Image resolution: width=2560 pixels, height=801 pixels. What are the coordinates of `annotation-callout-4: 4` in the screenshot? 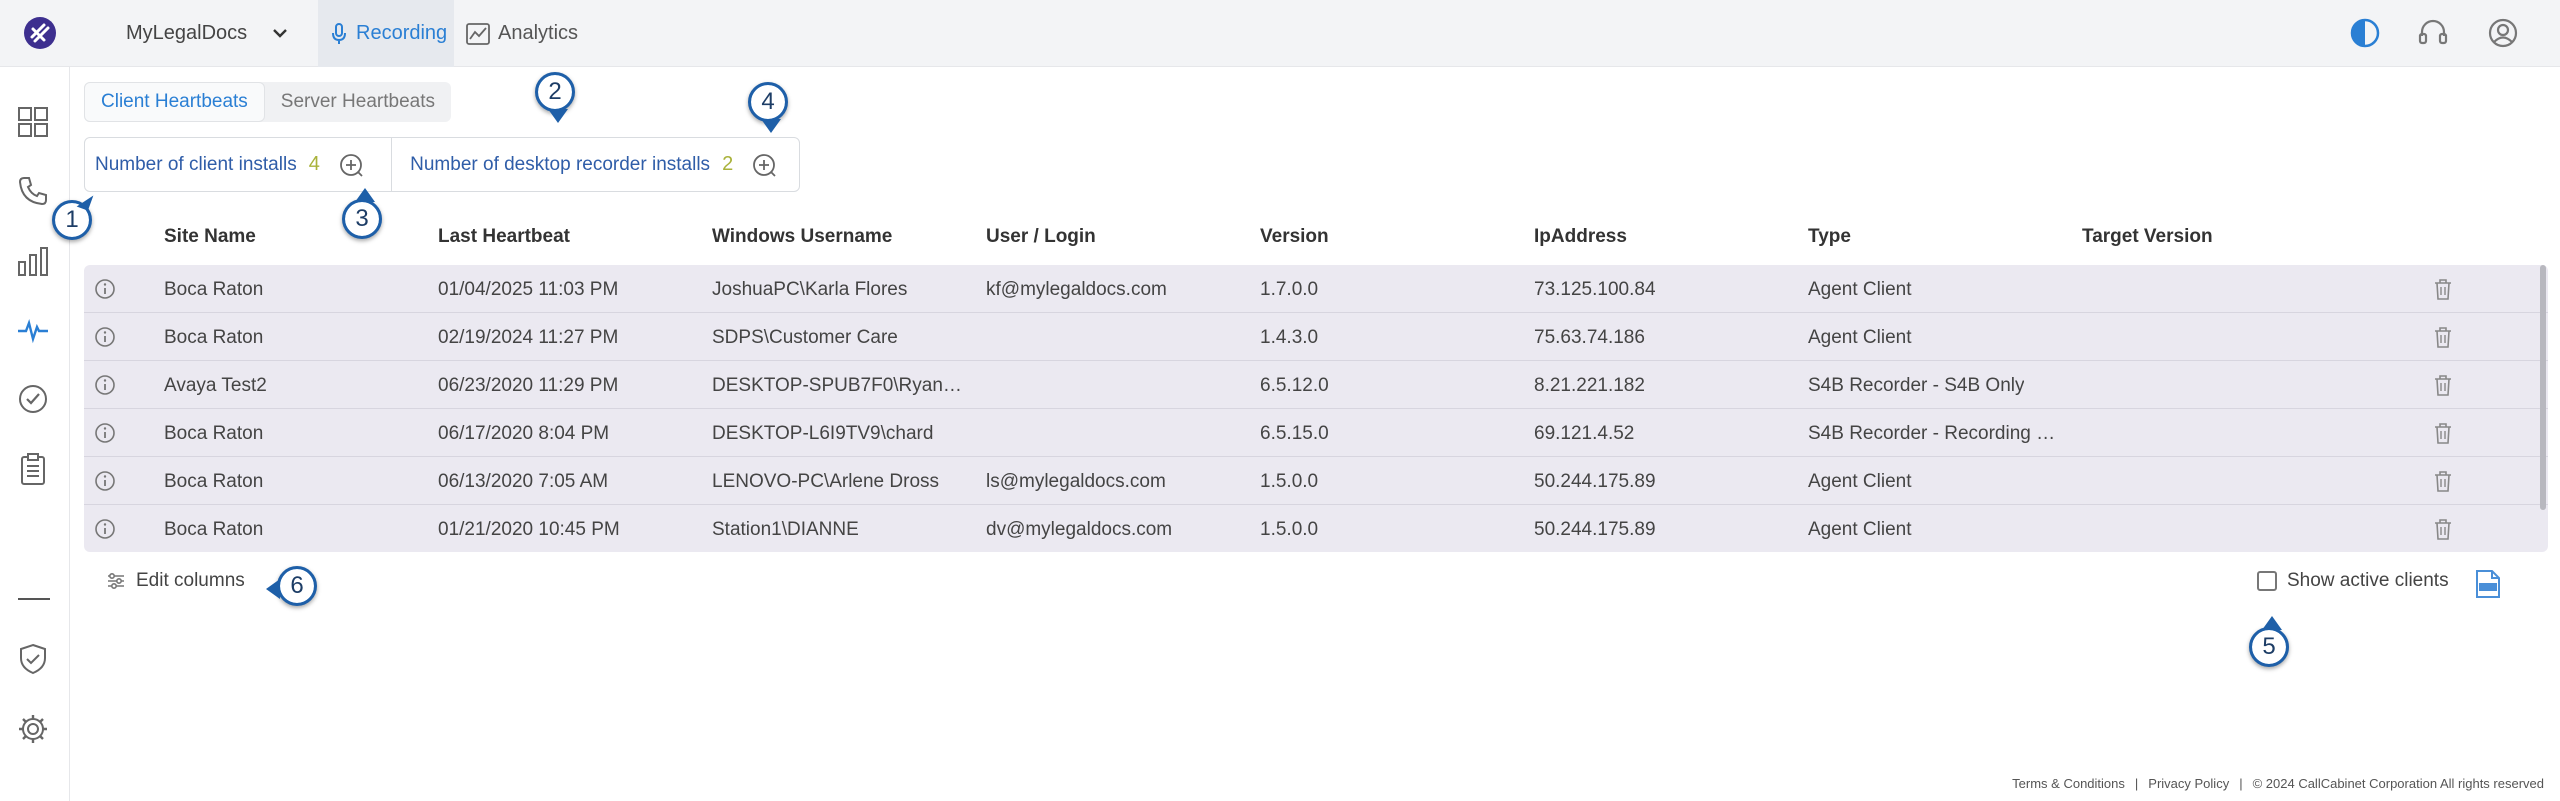 It's located at (768, 107).